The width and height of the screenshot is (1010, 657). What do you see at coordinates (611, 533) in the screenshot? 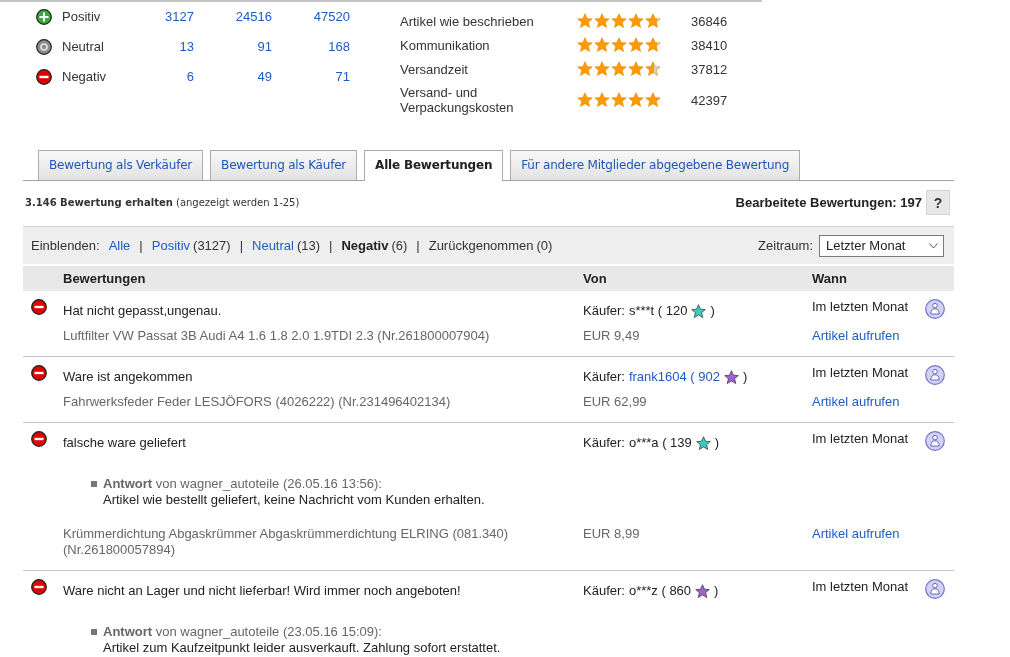
I see `price-text: EUR 8,99` at bounding box center [611, 533].